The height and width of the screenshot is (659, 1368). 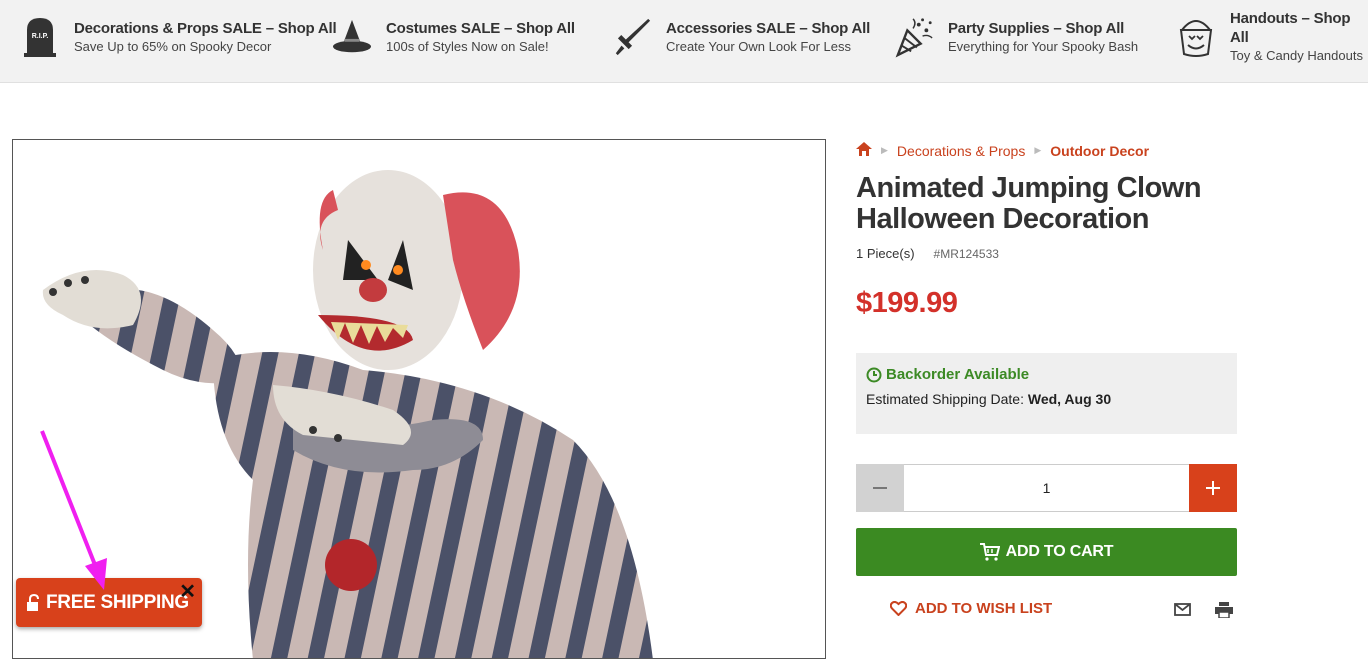 I want to click on promo-subtitle: Toy & Candy Handouts, so click(x=1296, y=55).